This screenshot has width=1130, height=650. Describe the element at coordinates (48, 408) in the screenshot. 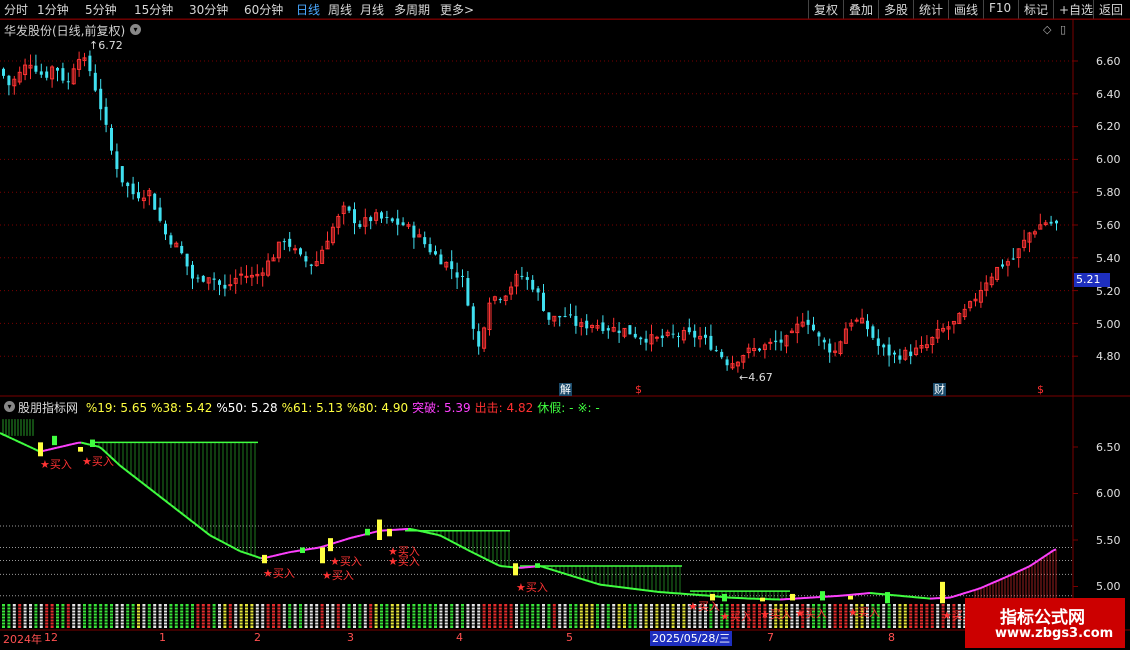

I see `indicator-name: 股朋指标网` at that location.